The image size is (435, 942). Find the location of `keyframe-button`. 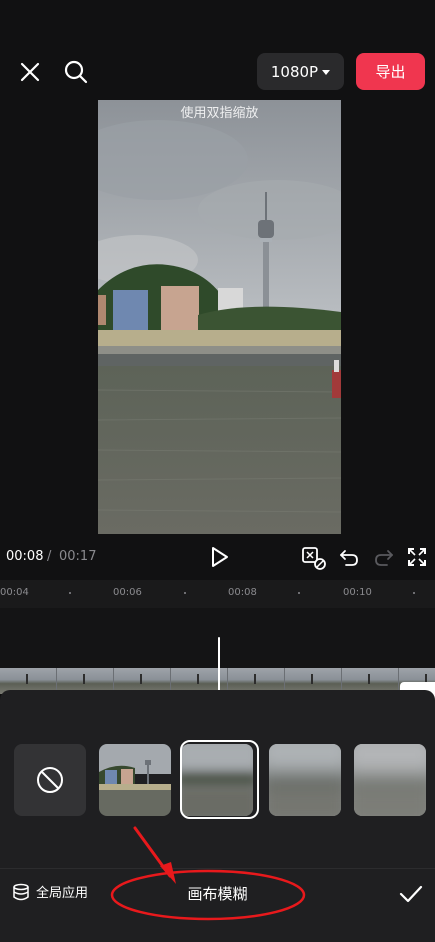

keyframe-button is located at coordinates (314, 558).